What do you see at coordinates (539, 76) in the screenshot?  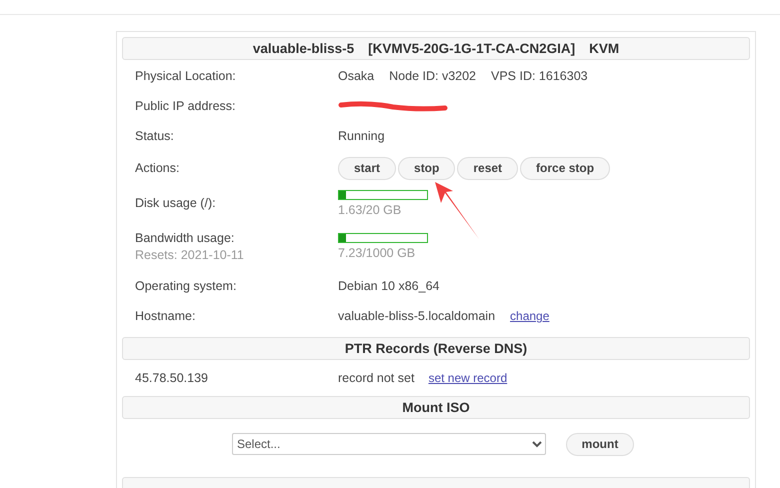 I see `field-value: VPS ID: 1616303` at bounding box center [539, 76].